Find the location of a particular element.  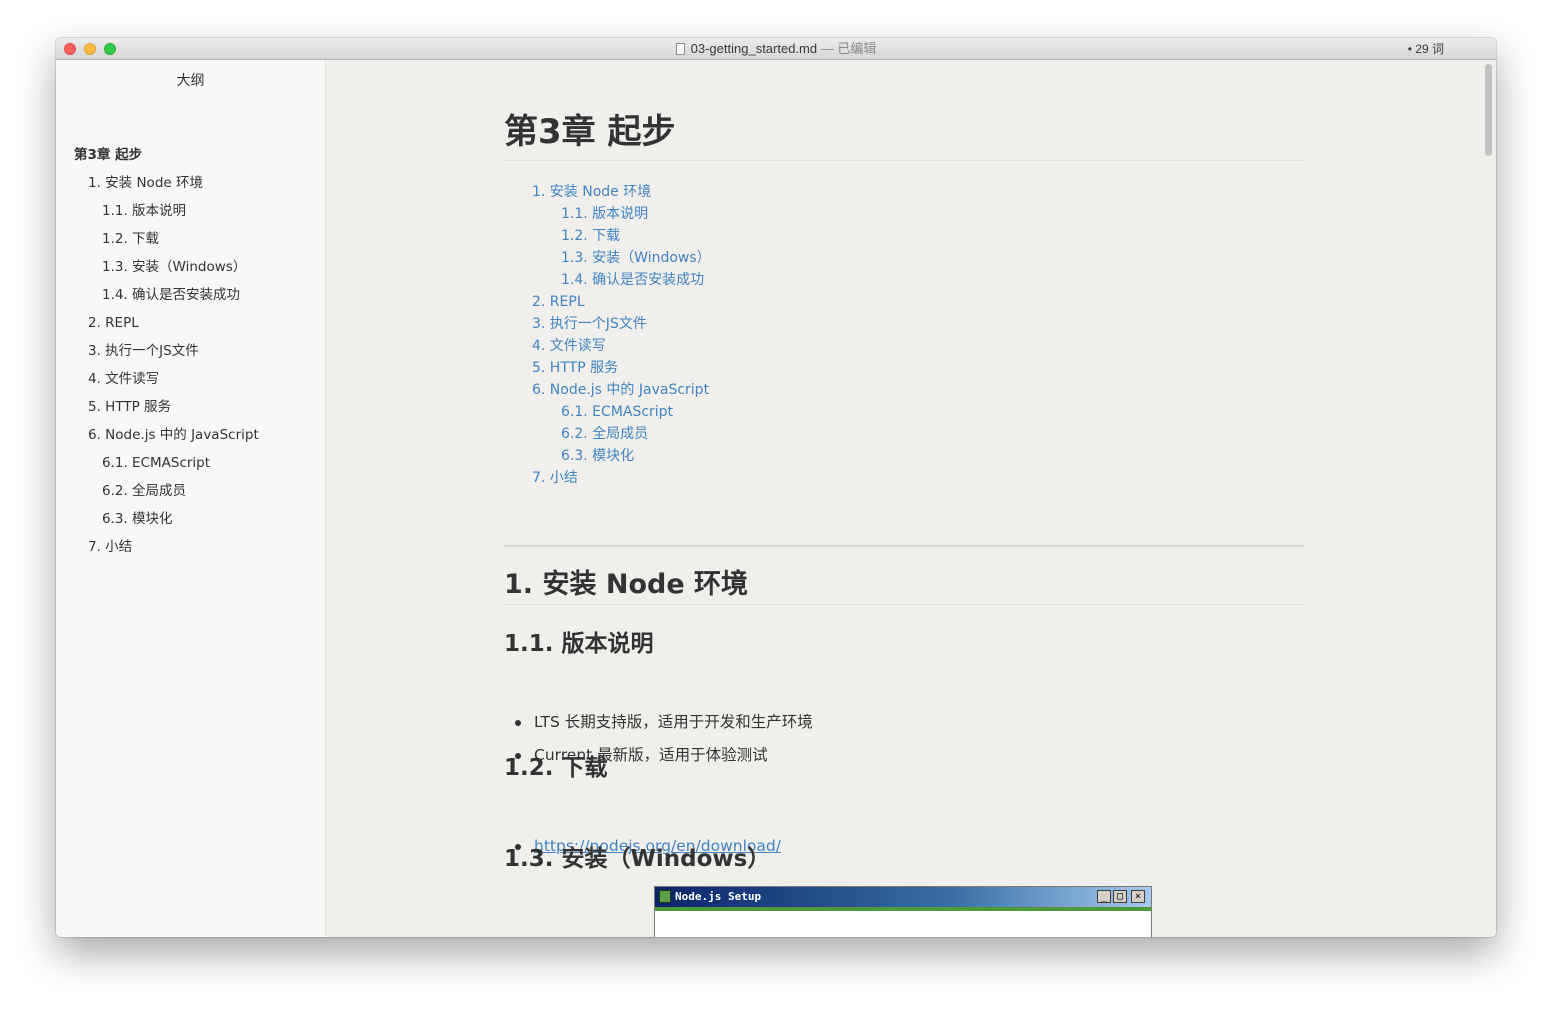

minimize-window-button is located at coordinates (90, 49).